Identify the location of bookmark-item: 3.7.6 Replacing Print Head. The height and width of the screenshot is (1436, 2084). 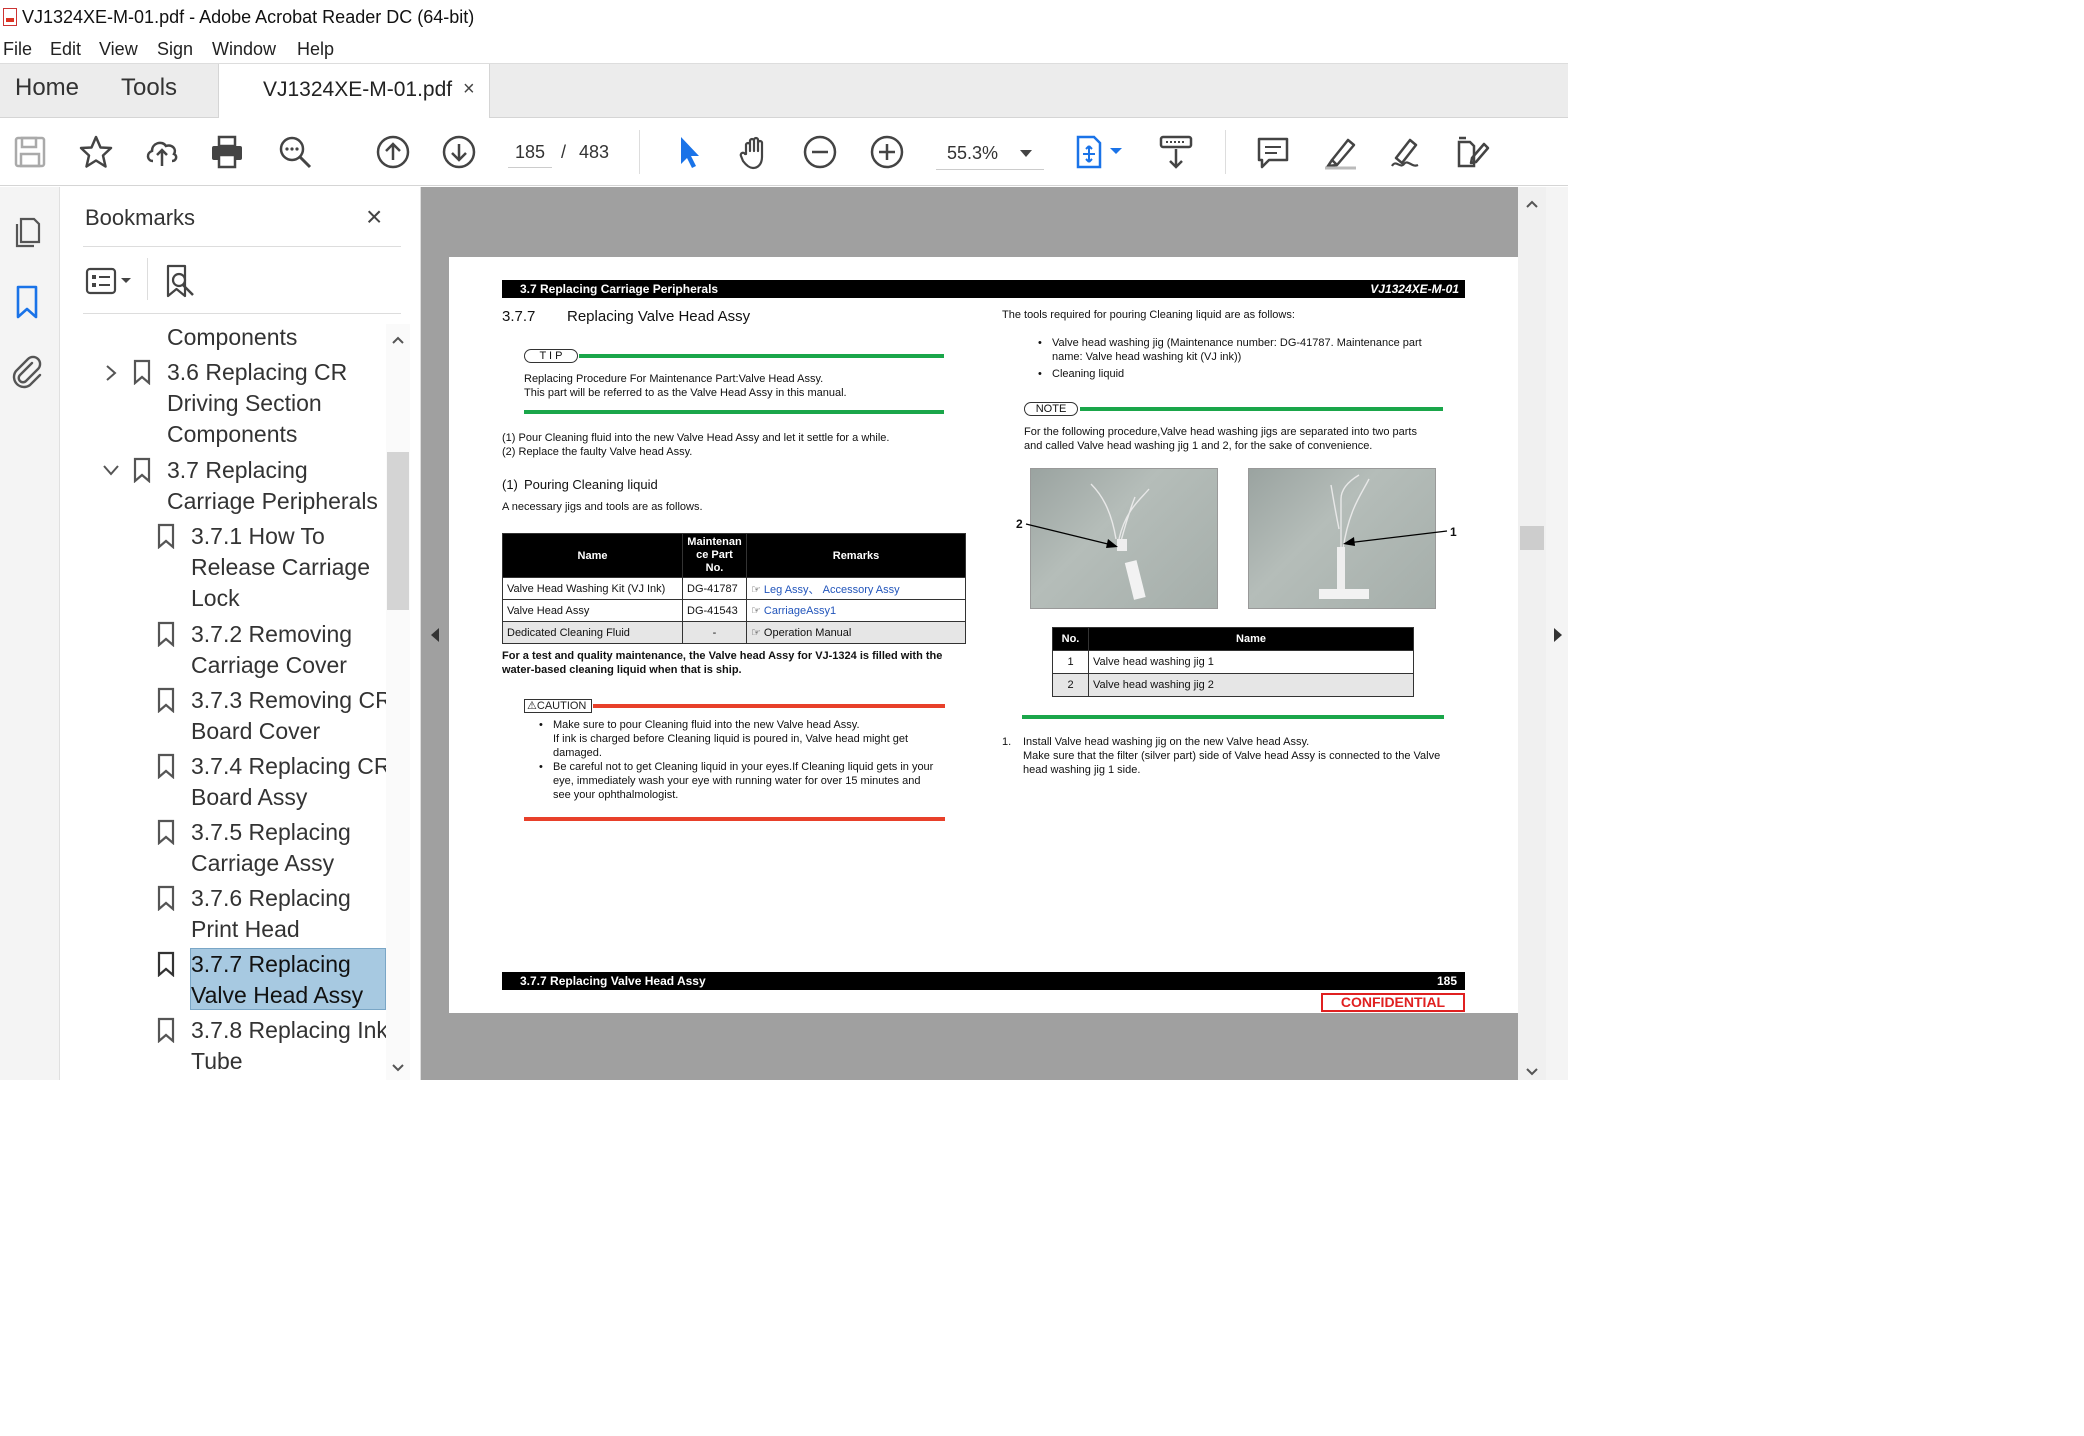
(271, 914).